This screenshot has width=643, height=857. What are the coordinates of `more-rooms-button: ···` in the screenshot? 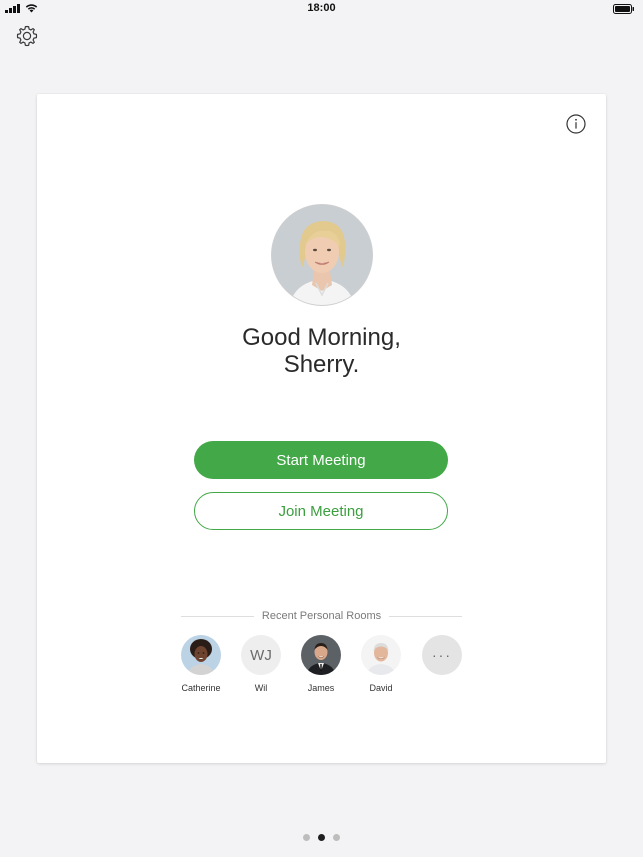 It's located at (442, 655).